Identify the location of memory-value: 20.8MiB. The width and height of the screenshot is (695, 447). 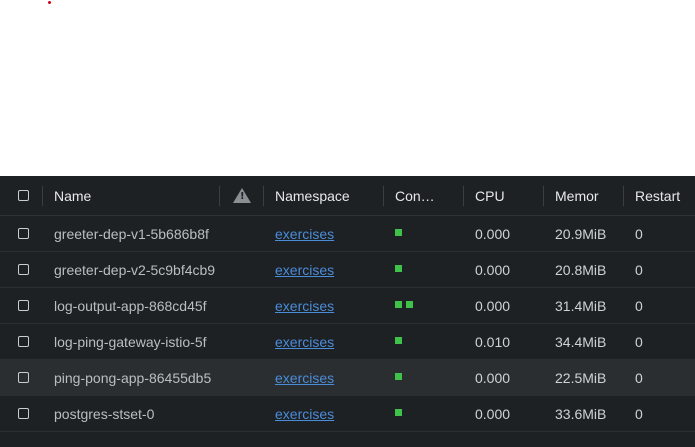
(581, 269).